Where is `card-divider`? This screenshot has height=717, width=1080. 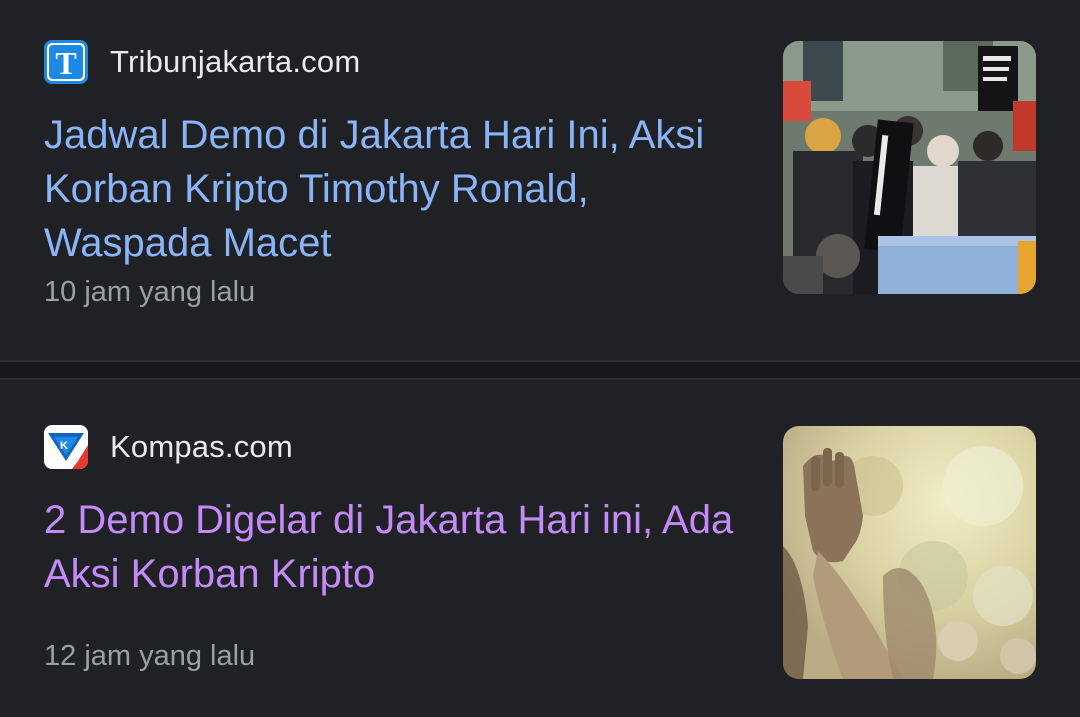
card-divider is located at coordinates (540, 370).